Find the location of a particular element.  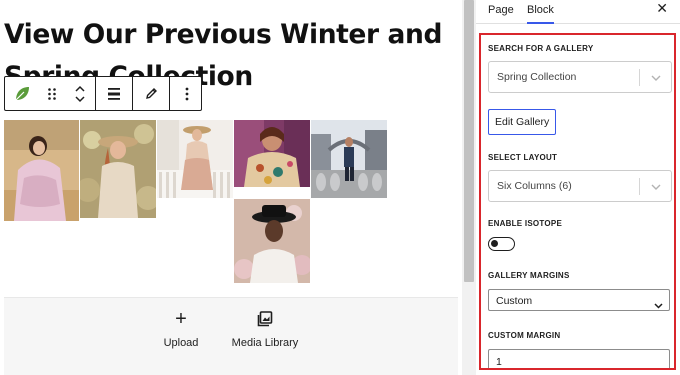

custom-margin-value: 1 is located at coordinates (499, 362).